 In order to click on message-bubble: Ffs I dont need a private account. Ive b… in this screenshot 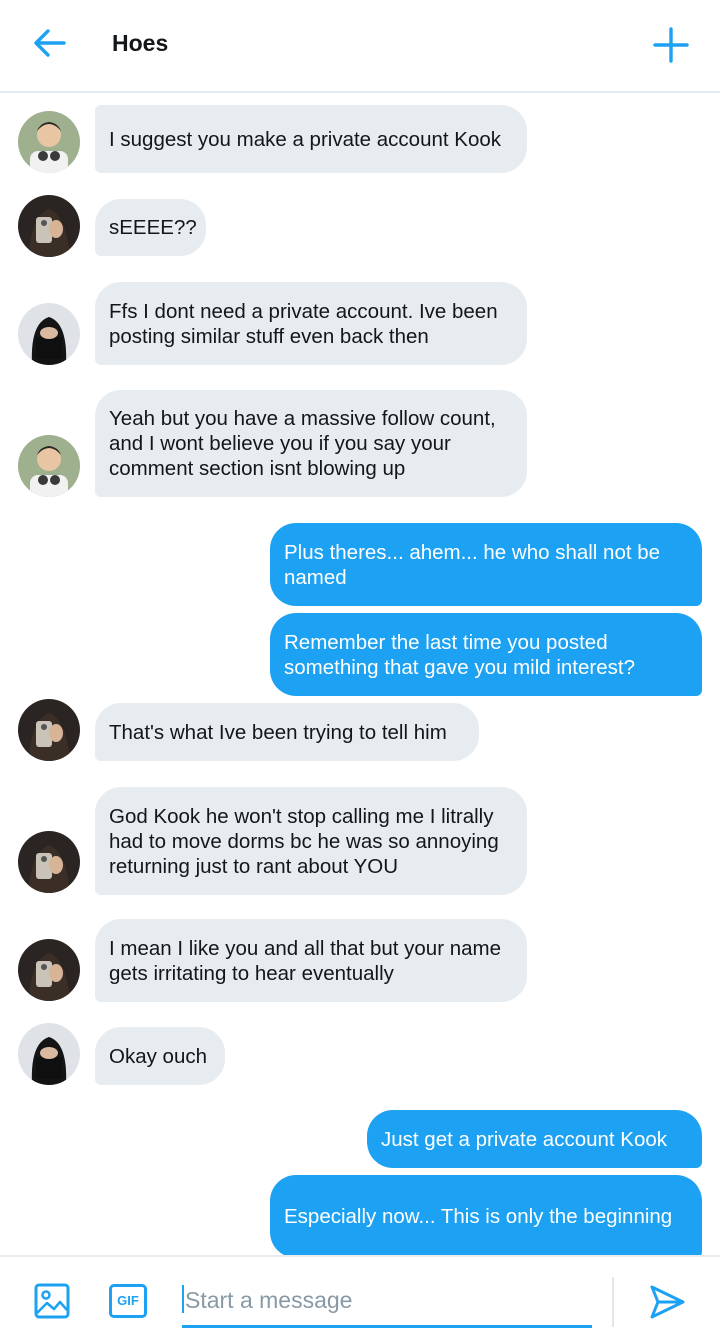, I will do `click(311, 323)`.